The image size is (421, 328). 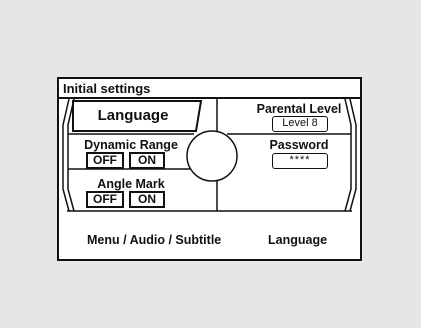 I want to click on angle-mark-label: Angle Mark, so click(x=131, y=184).